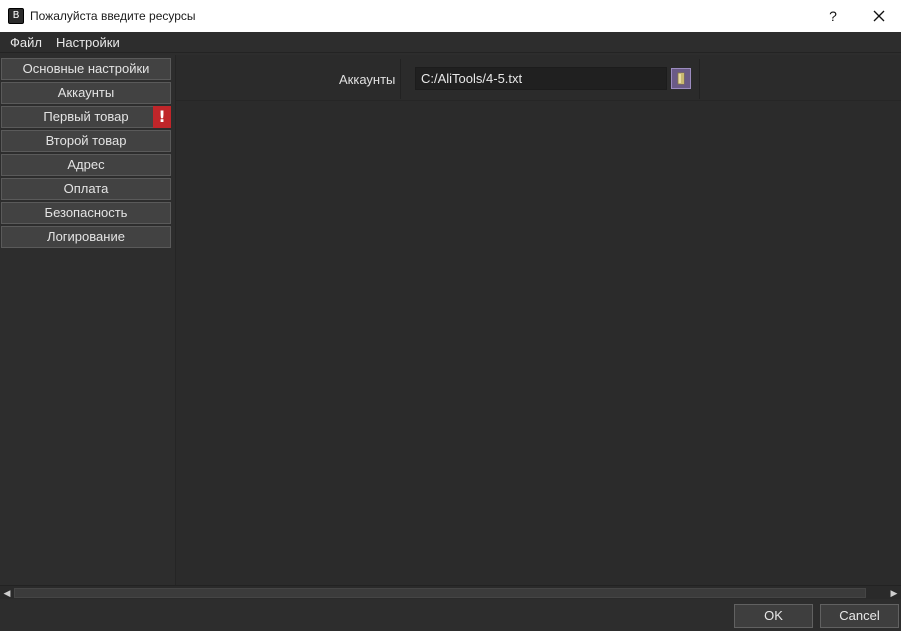 This screenshot has width=901, height=631. Describe the element at coordinates (7, 593) in the screenshot. I see `scroll-left-icon: ◀` at that location.